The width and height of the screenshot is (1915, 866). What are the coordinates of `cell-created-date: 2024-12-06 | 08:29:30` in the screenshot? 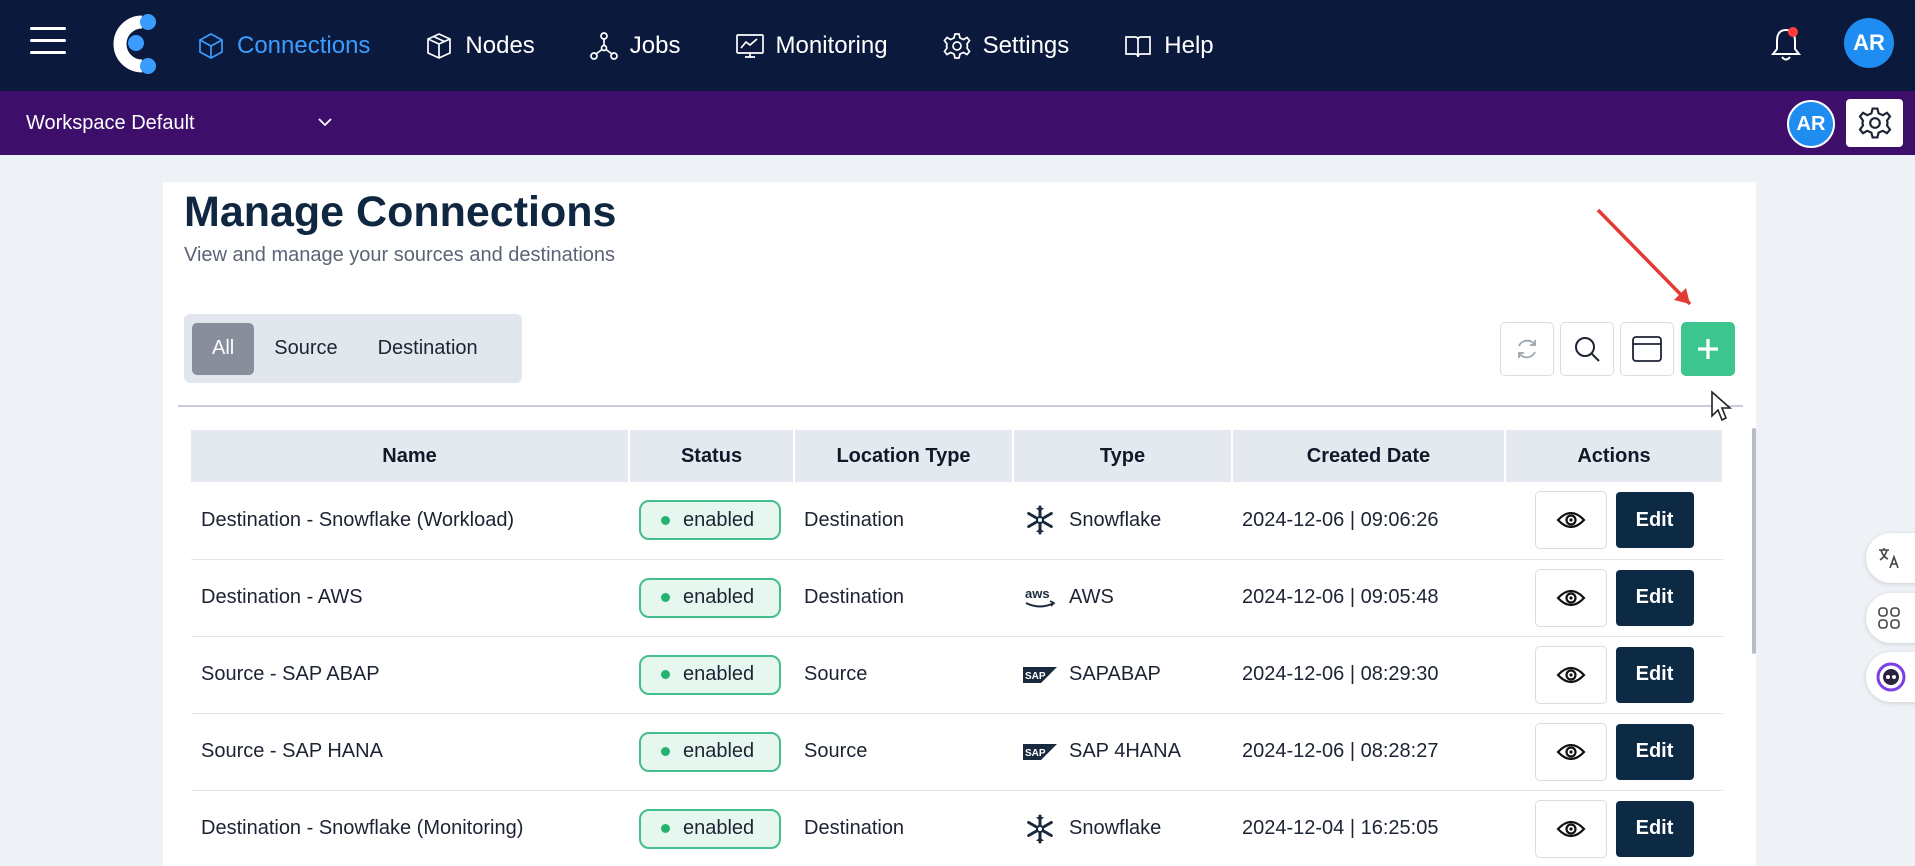 It's located at (1368, 675).